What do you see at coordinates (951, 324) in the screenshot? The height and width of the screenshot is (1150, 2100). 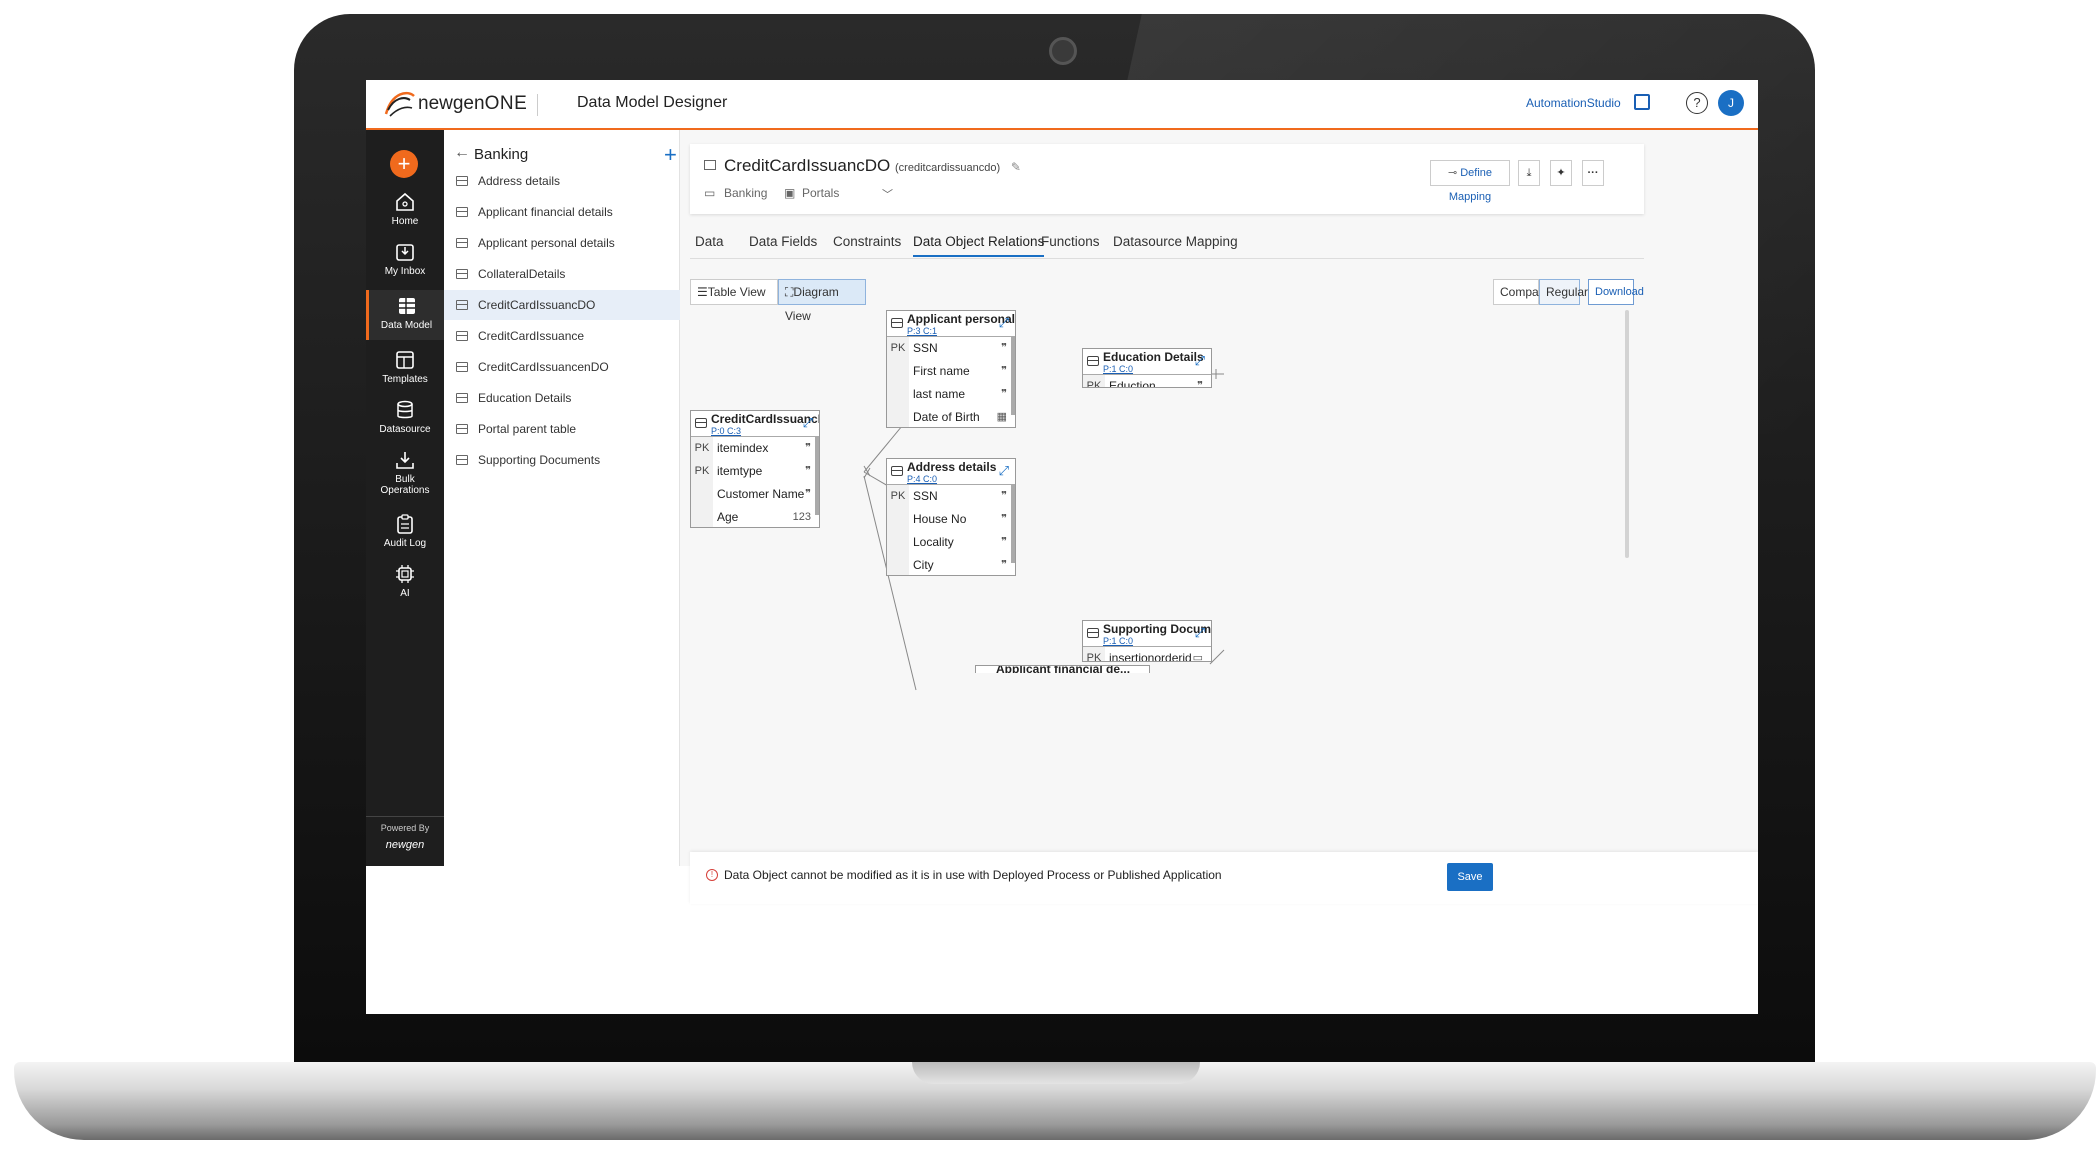 I see `entity-header: Applicant personal d...P:3 C:1⤢` at bounding box center [951, 324].